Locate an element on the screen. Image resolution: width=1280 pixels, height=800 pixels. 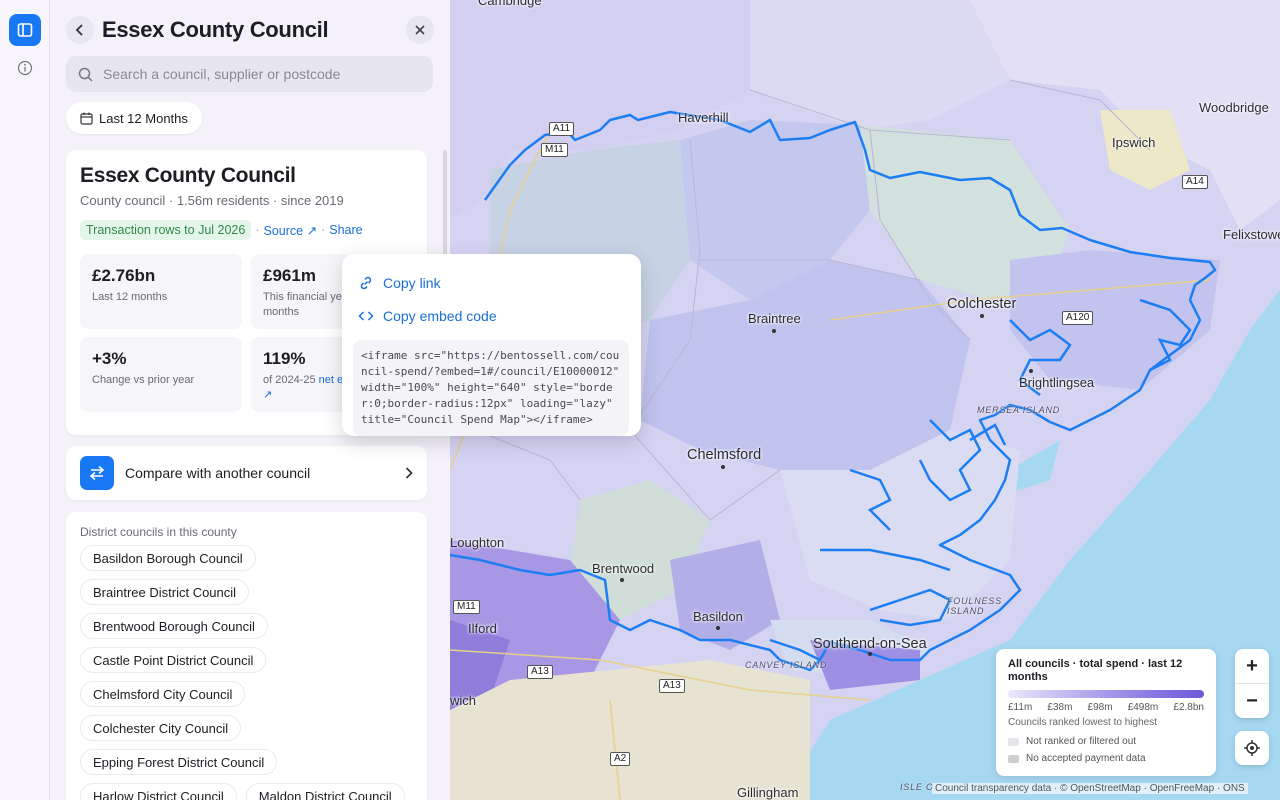
panel-header: Essex County Council is located at coordinates (250, 30).